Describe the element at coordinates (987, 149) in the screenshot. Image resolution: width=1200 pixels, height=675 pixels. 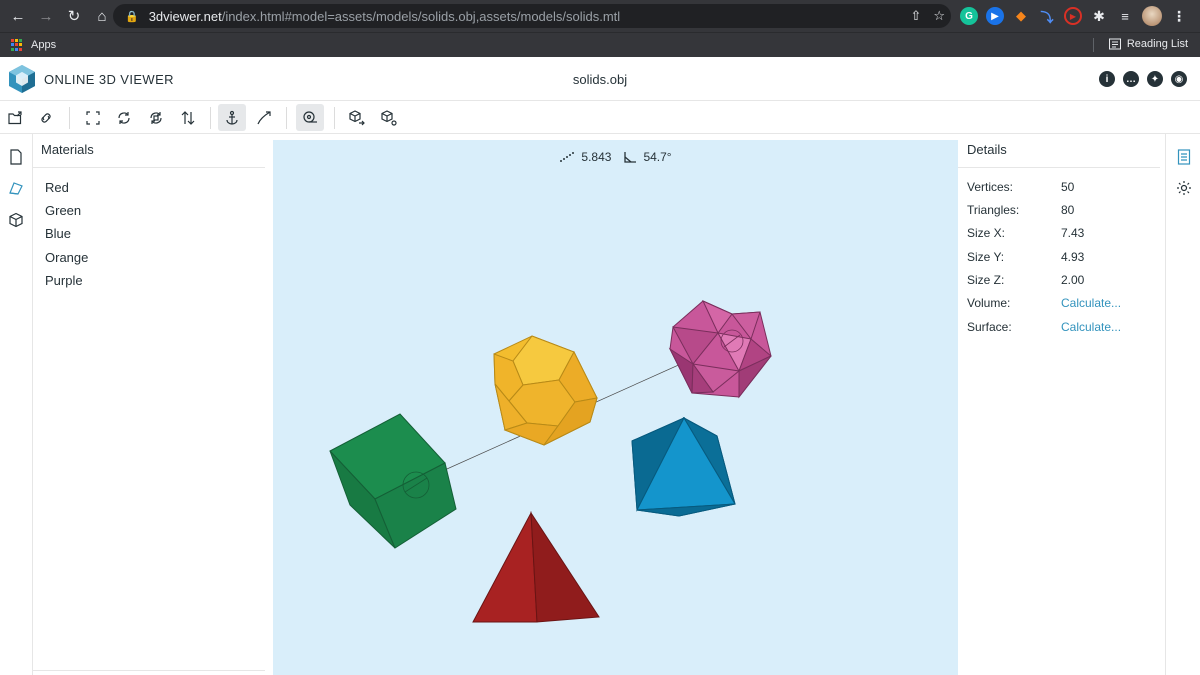
I see `details-title: Details` at that location.